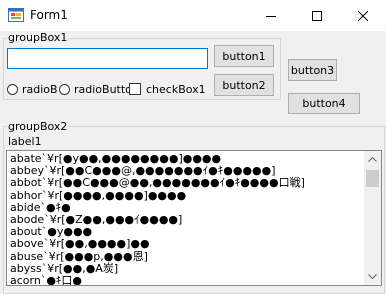  What do you see at coordinates (38, 126) in the screenshot?
I see `groupbox2-title: groupBox2` at bounding box center [38, 126].